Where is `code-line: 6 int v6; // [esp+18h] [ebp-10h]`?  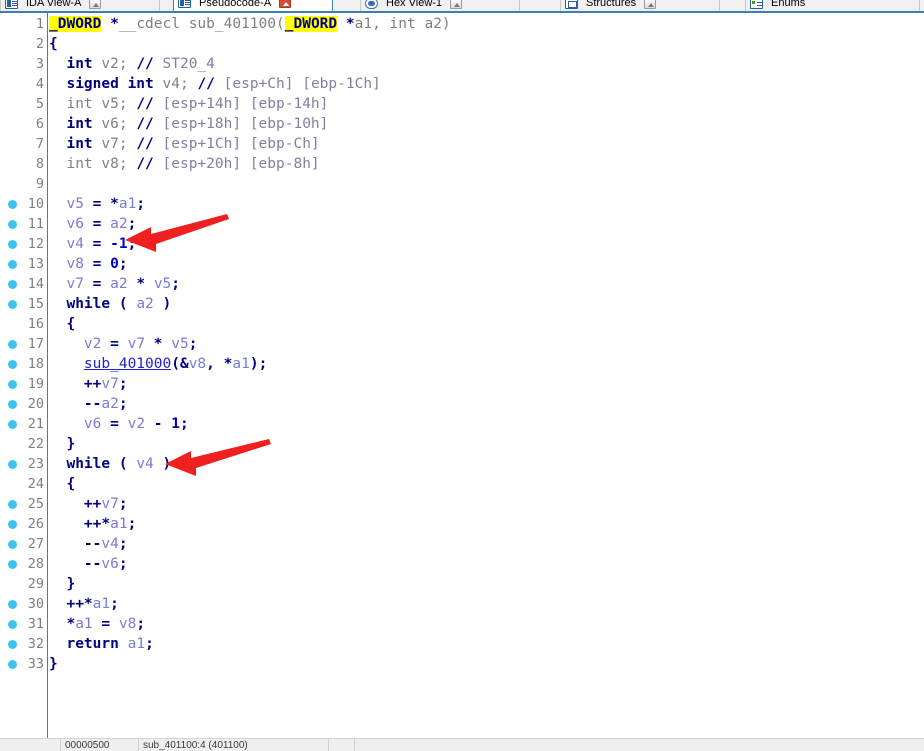 code-line: 6 int v6; // [esp+18h] [ebp-10h] is located at coordinates (462, 124).